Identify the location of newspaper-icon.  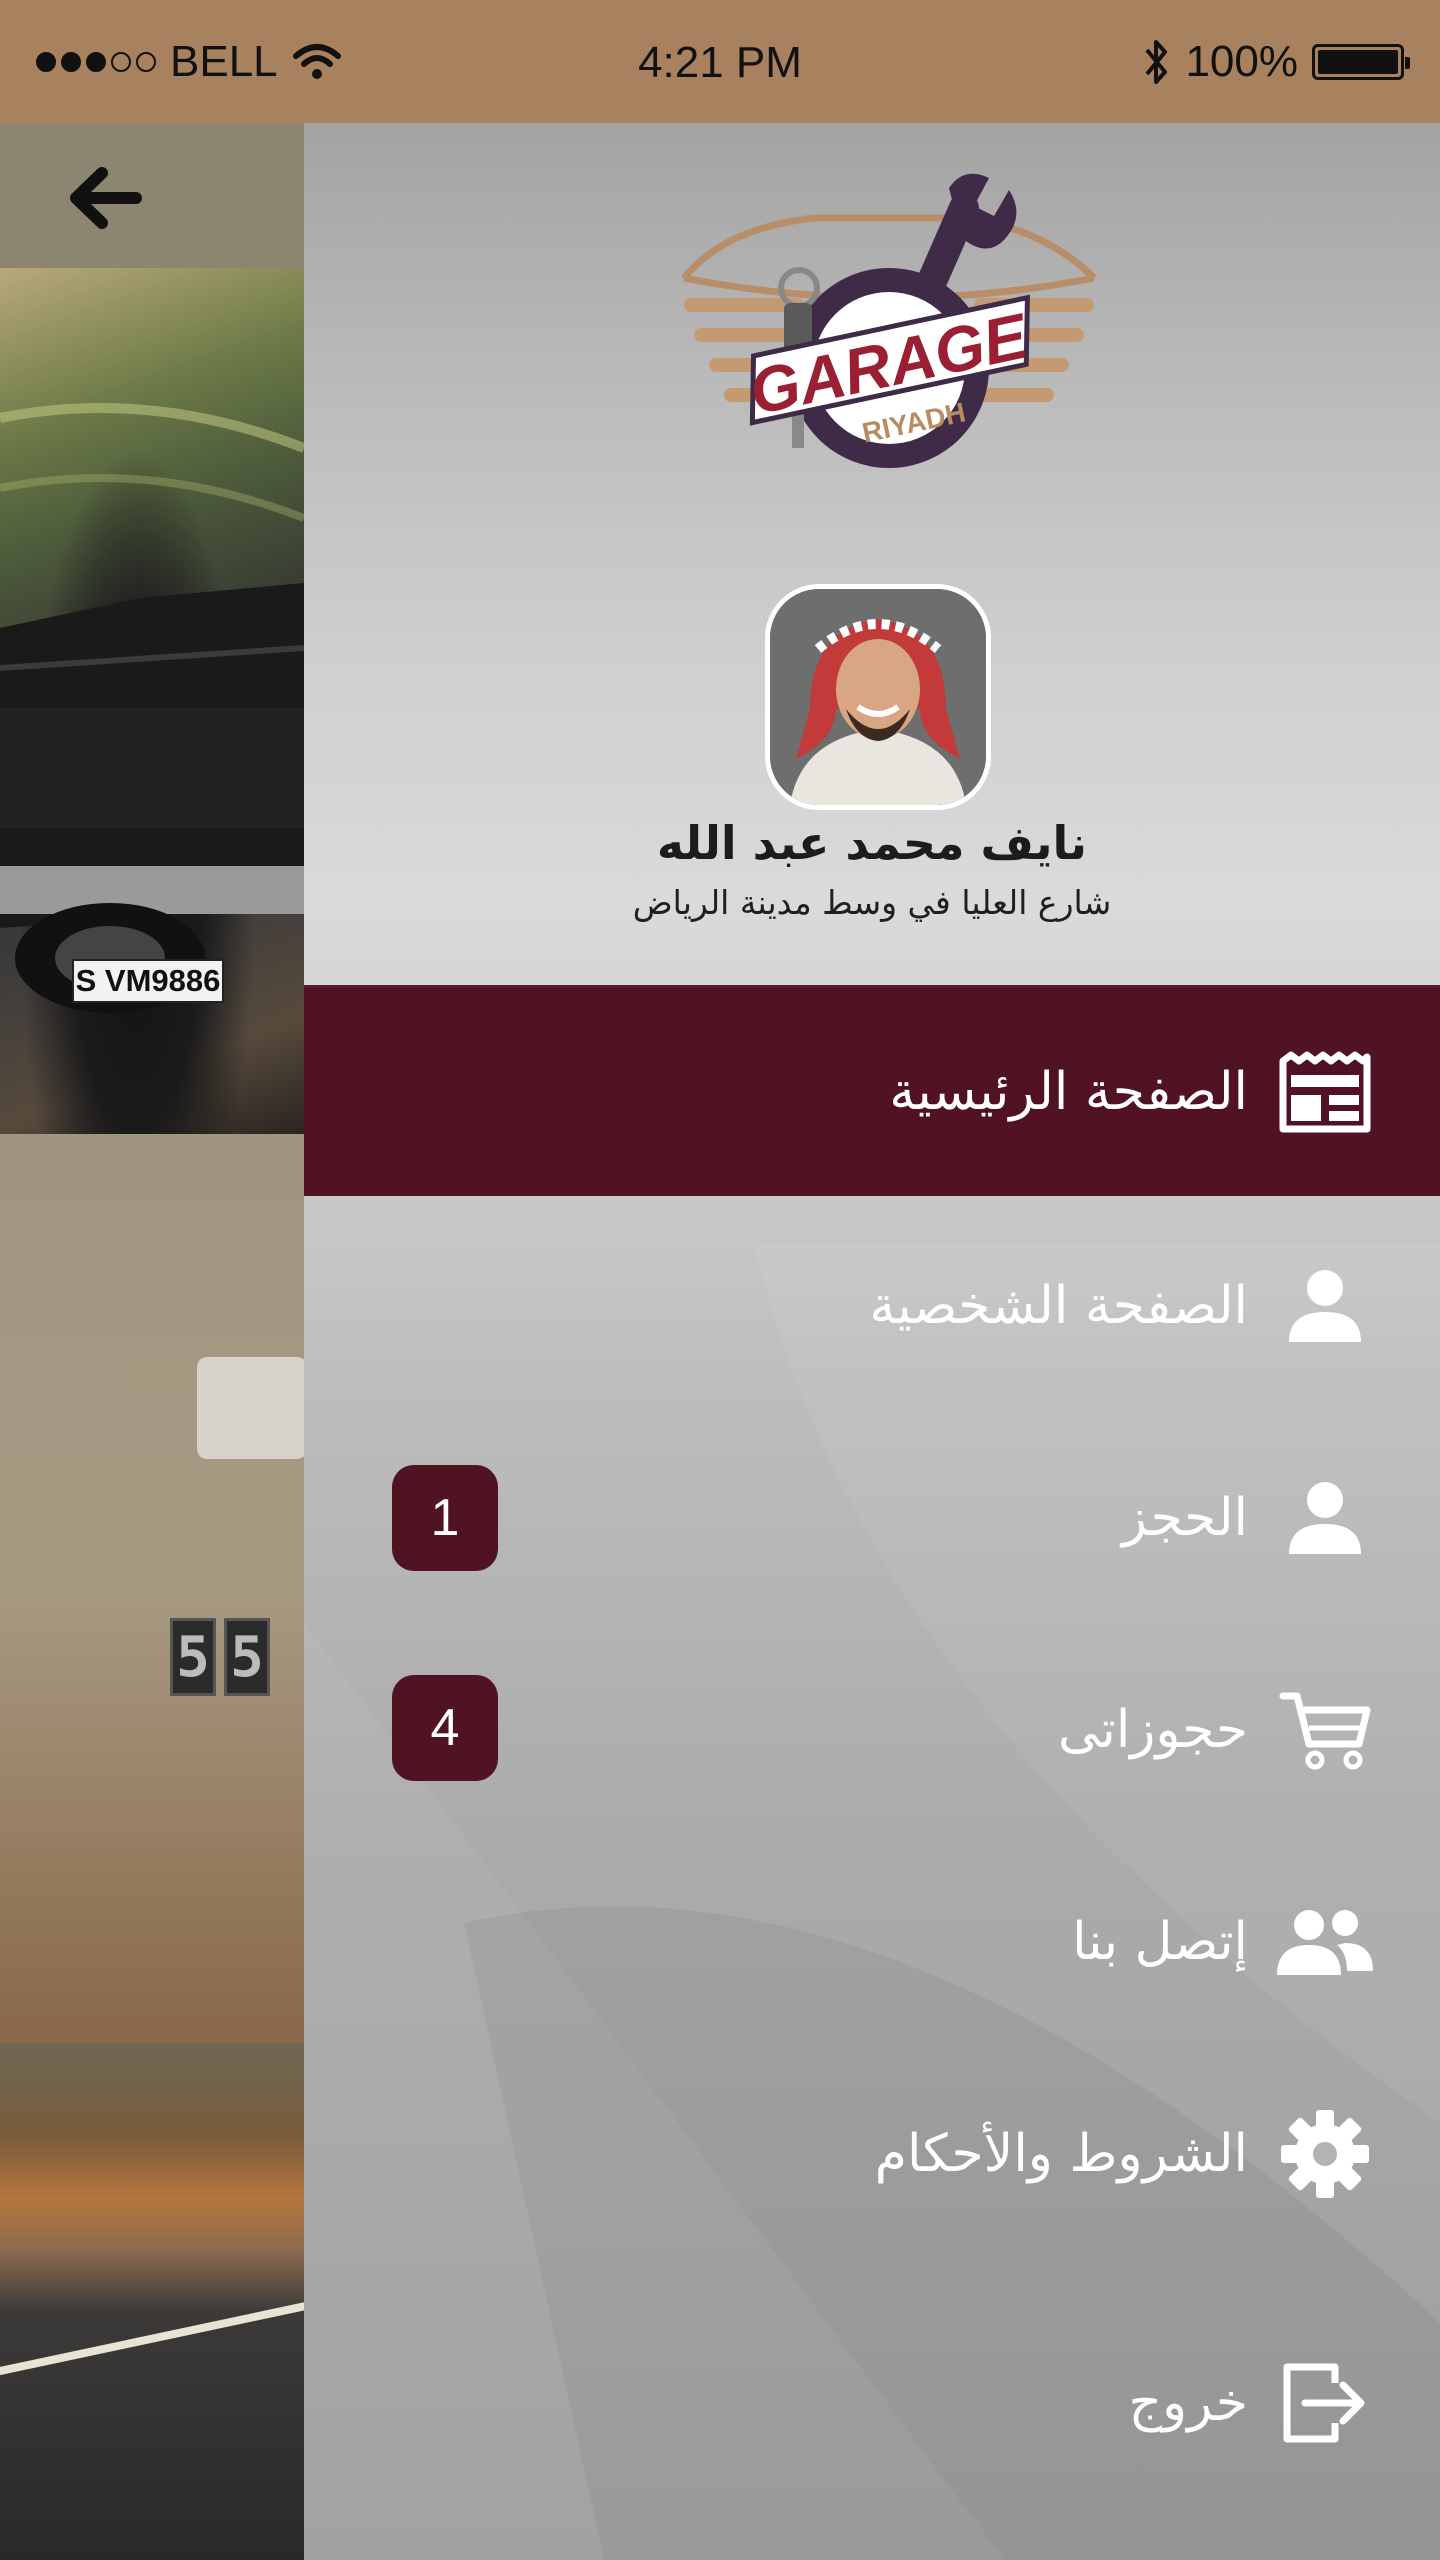
(1325, 1092).